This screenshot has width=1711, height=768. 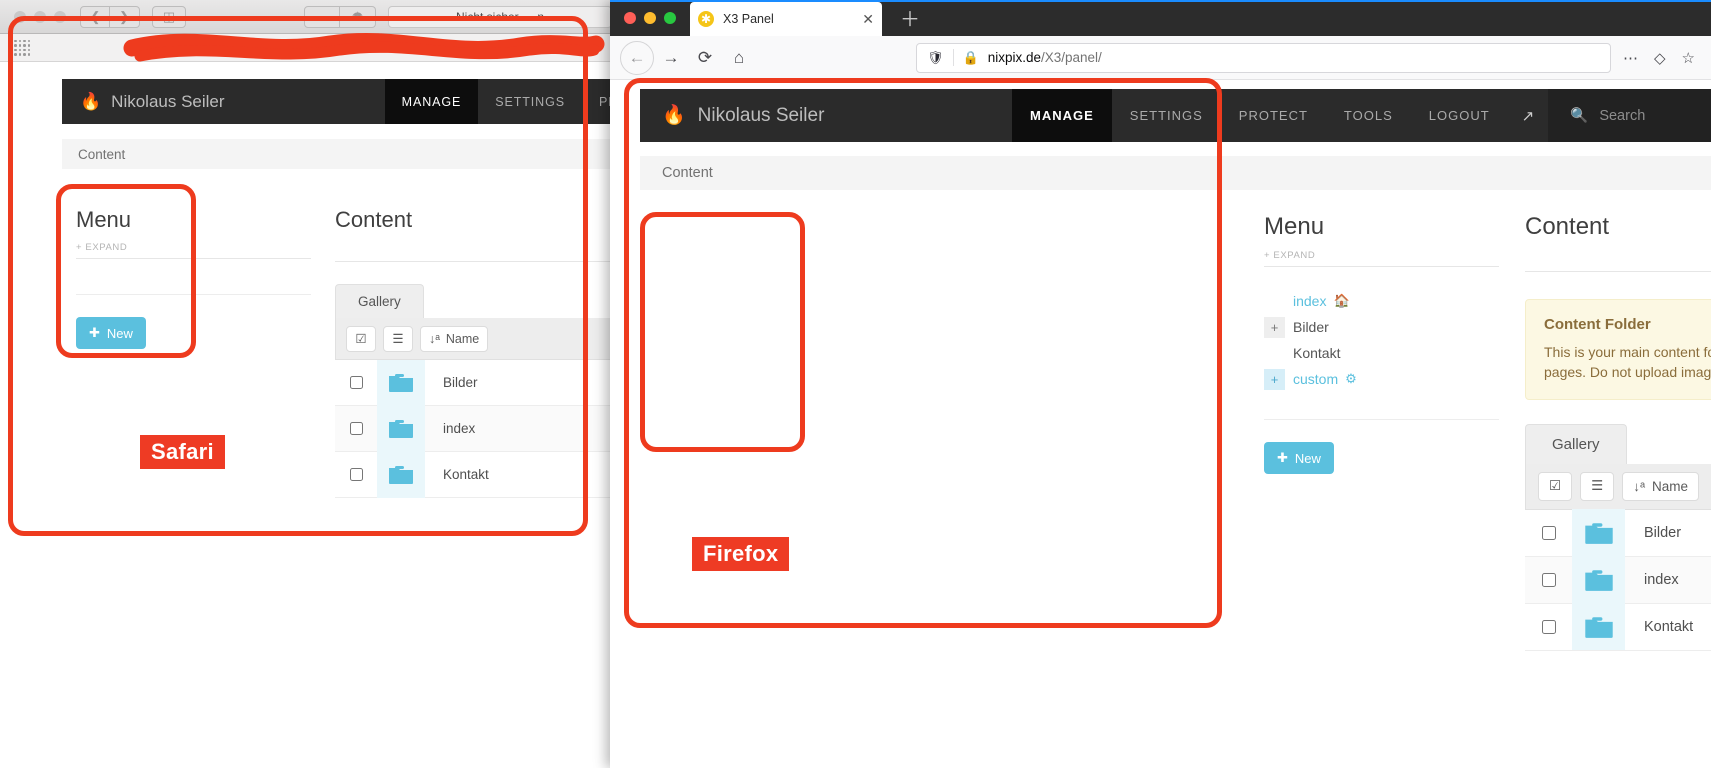 What do you see at coordinates (1309, 301) in the screenshot?
I see `tree-item-label: index` at bounding box center [1309, 301].